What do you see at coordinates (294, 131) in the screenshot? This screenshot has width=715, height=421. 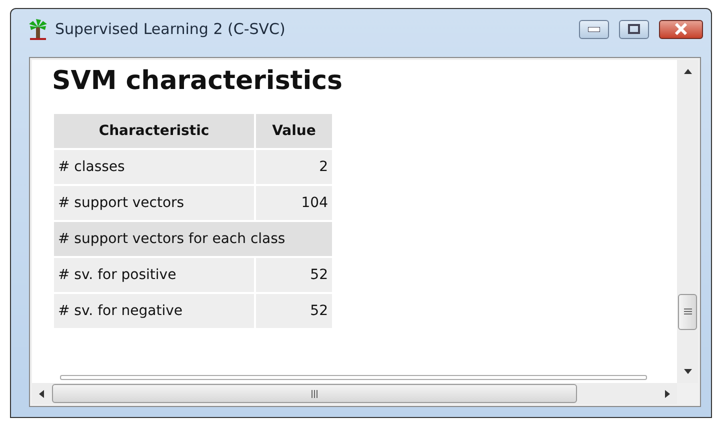 I see `column-header: Value` at bounding box center [294, 131].